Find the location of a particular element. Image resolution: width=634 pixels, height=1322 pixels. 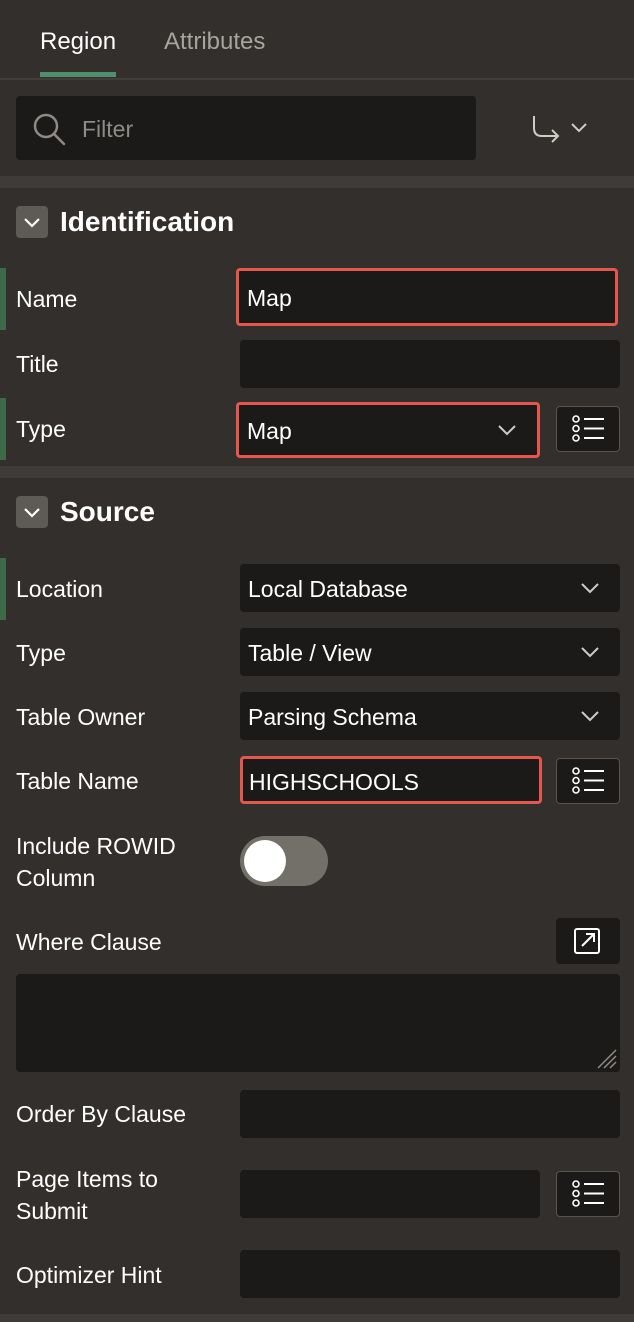

tab-bar: Region Attributes is located at coordinates (317, 40).